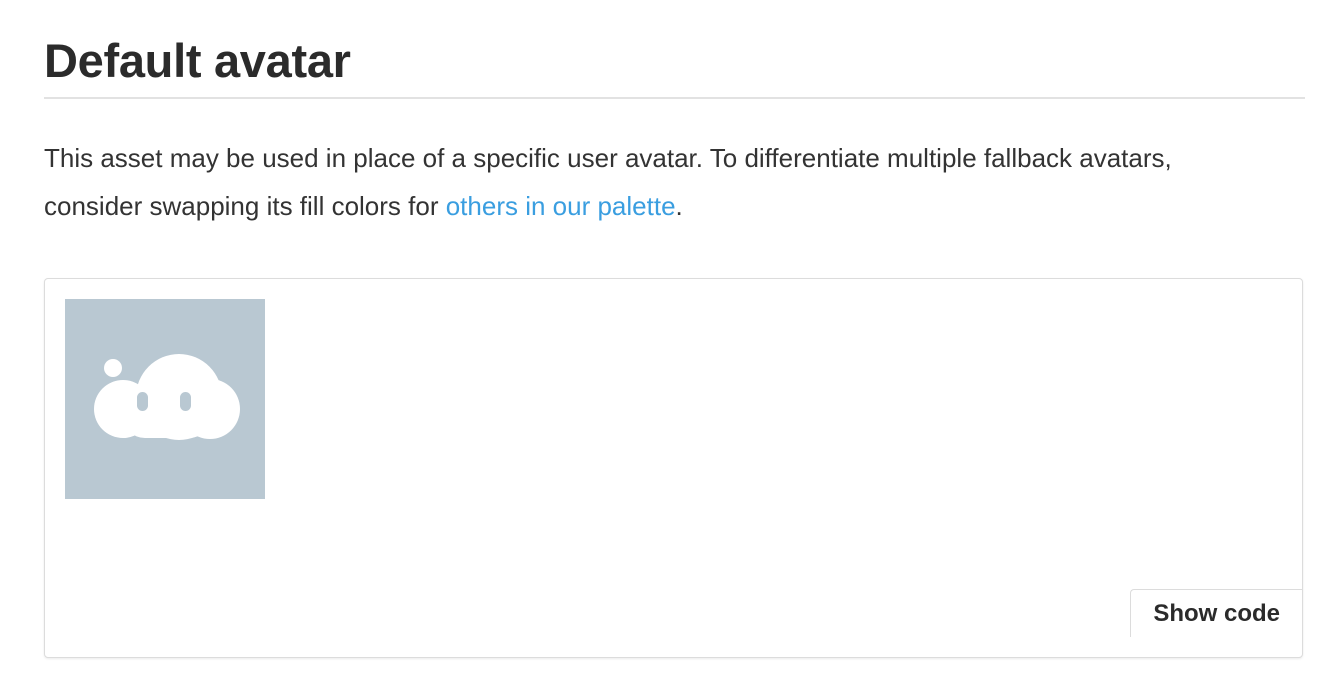 This screenshot has height=700, width=1340. I want to click on description-end: ., so click(679, 206).